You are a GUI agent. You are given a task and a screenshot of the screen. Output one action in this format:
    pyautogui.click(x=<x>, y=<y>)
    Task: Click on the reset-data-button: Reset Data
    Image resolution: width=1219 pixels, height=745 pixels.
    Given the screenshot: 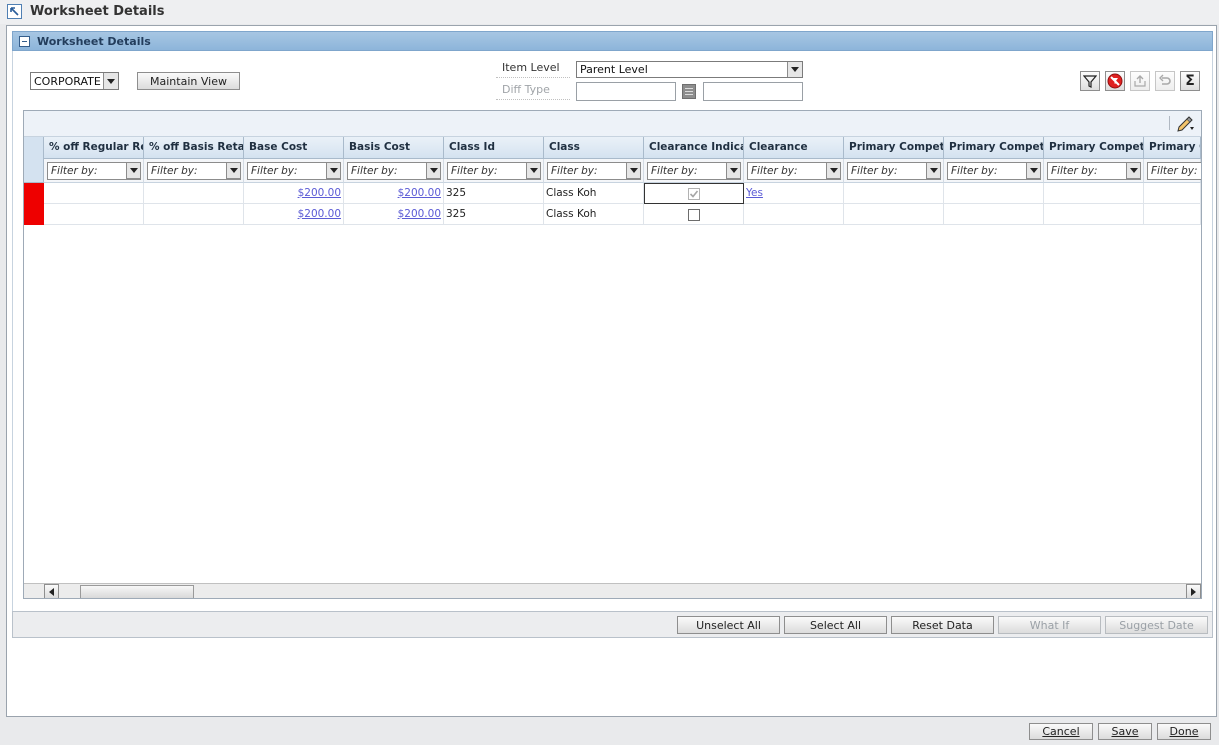 What is the action you would take?
    pyautogui.click(x=942, y=625)
    